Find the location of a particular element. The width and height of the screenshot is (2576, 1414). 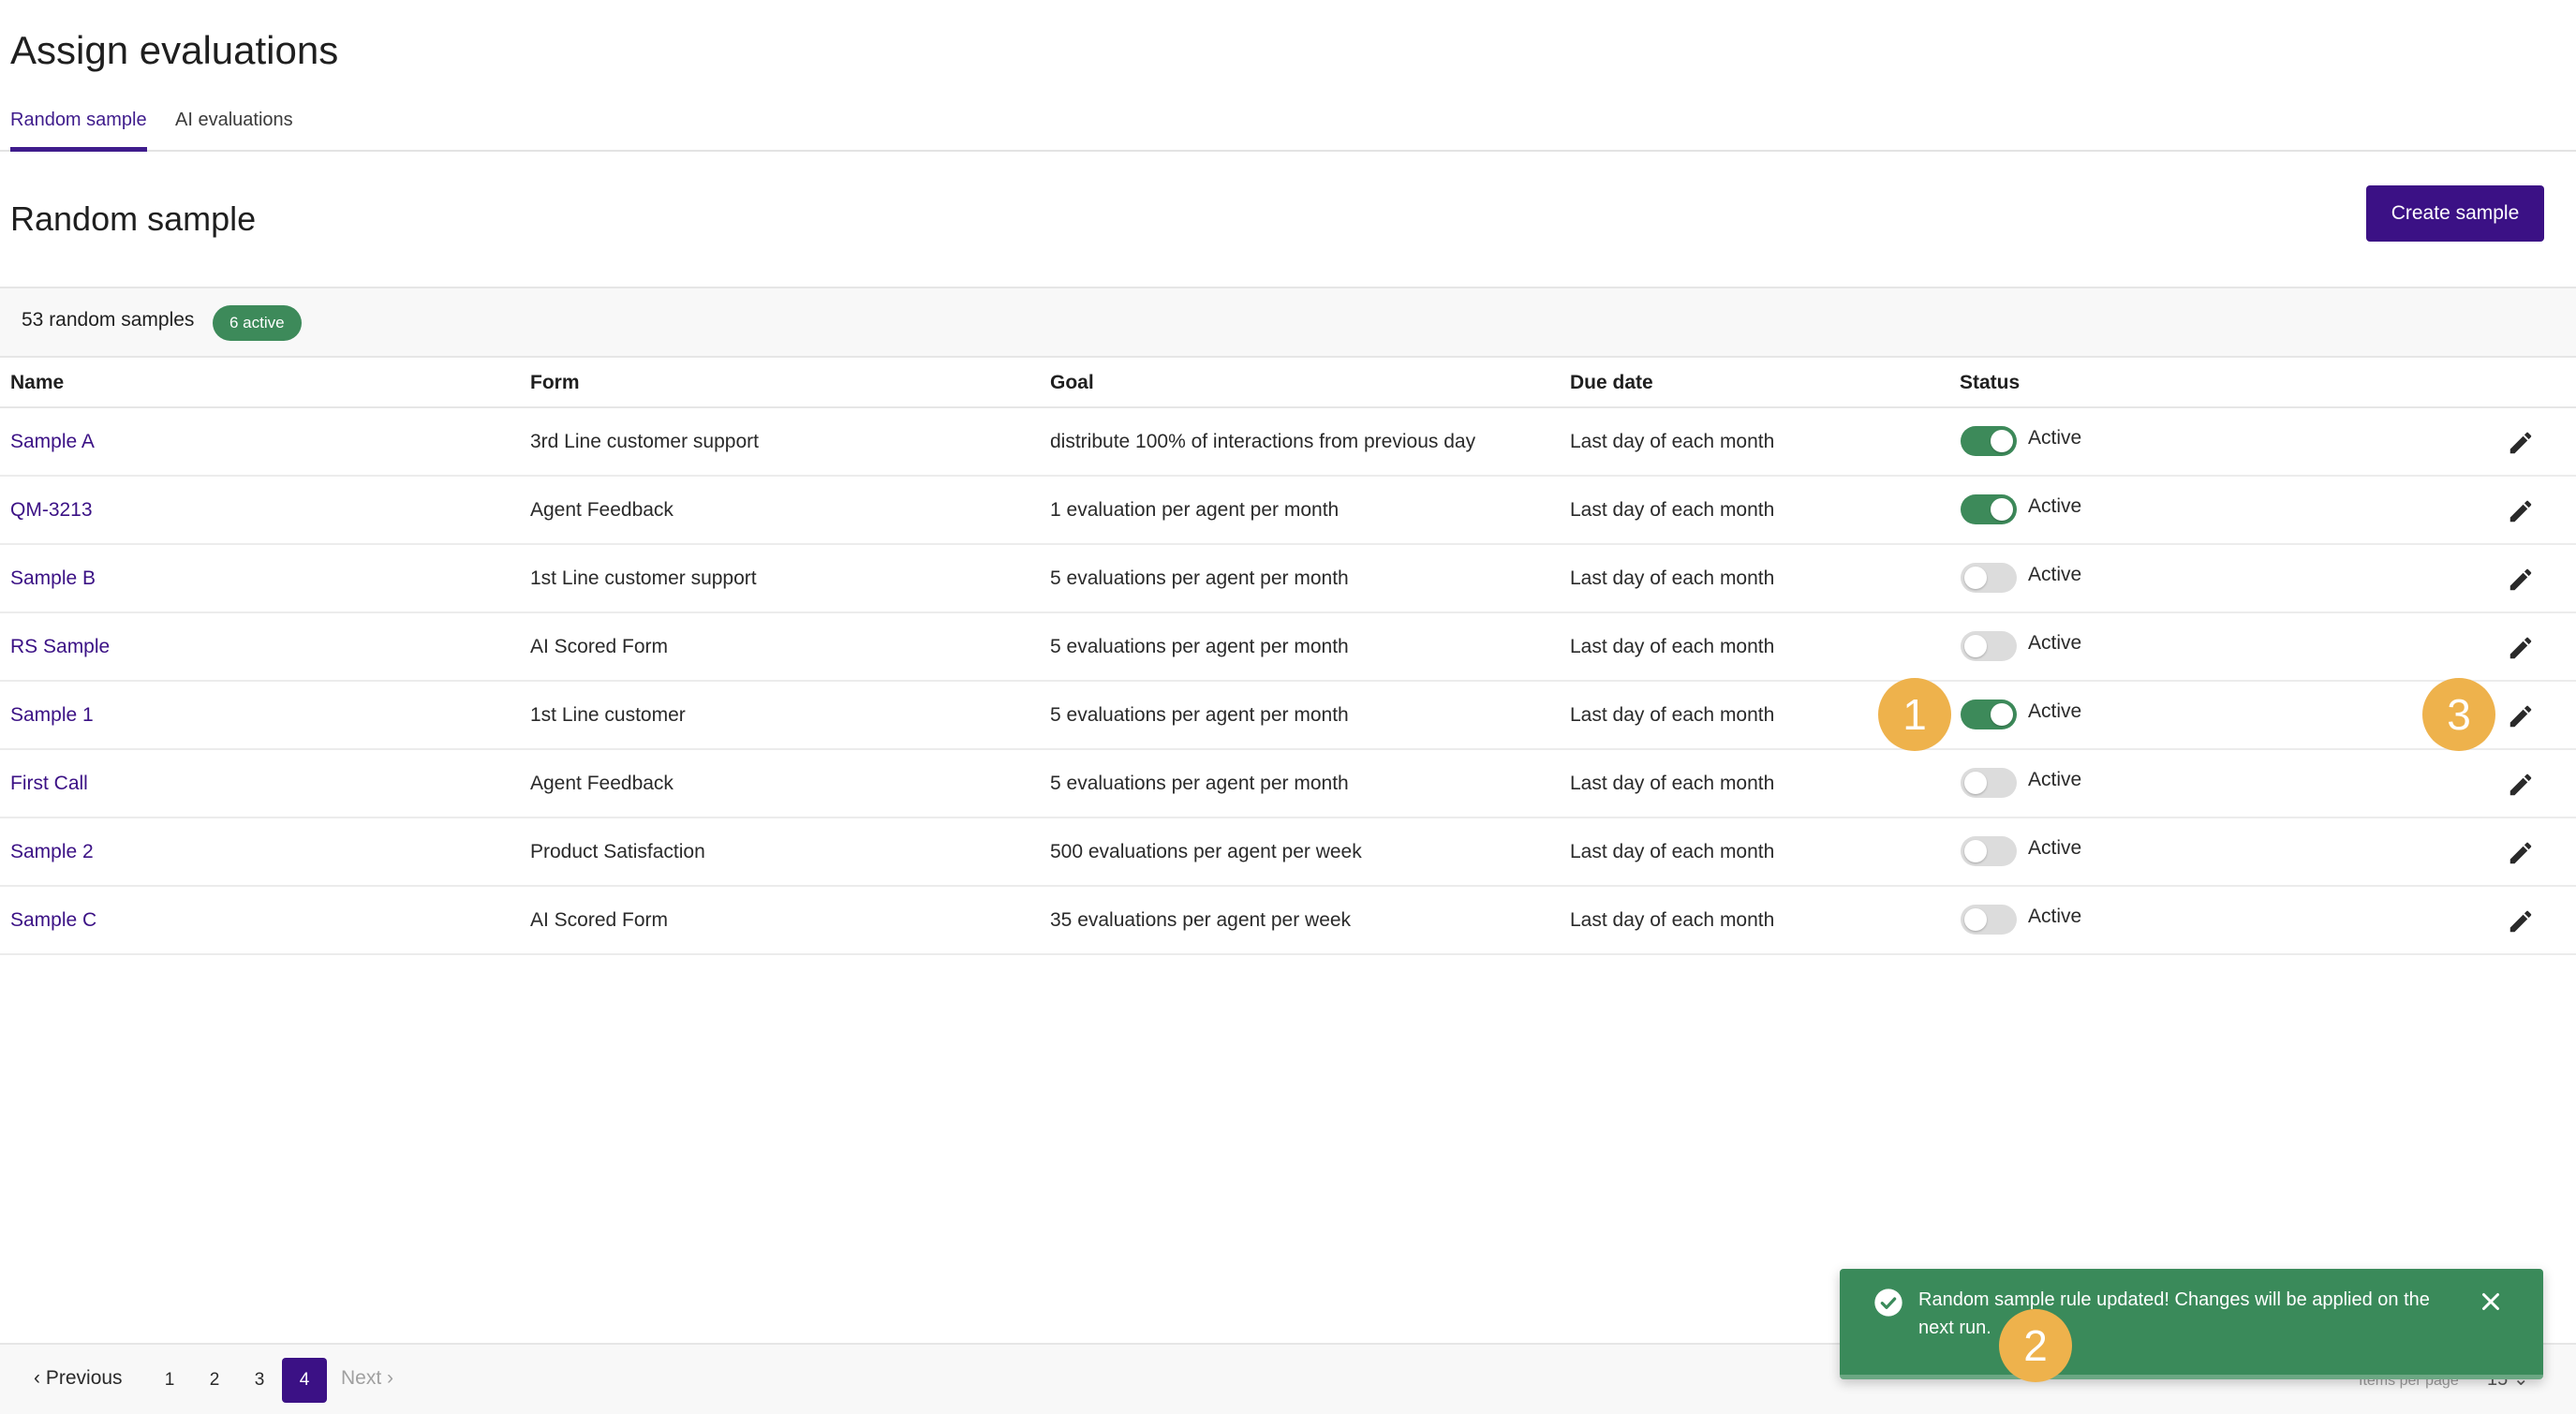

summary-bar: 53 random samples 6 active is located at coordinates (1288, 322).